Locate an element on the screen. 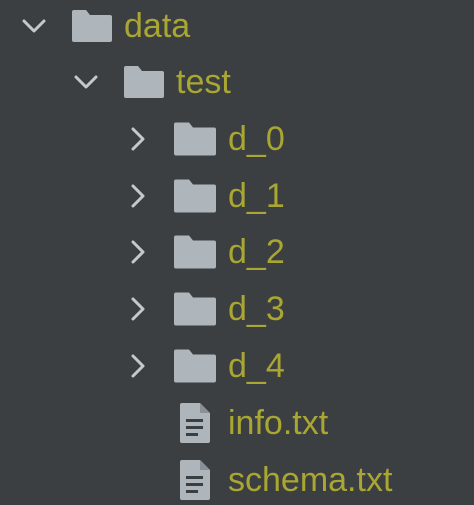 This screenshot has height=505, width=474. tree-node-label: d_4 is located at coordinates (256, 365).